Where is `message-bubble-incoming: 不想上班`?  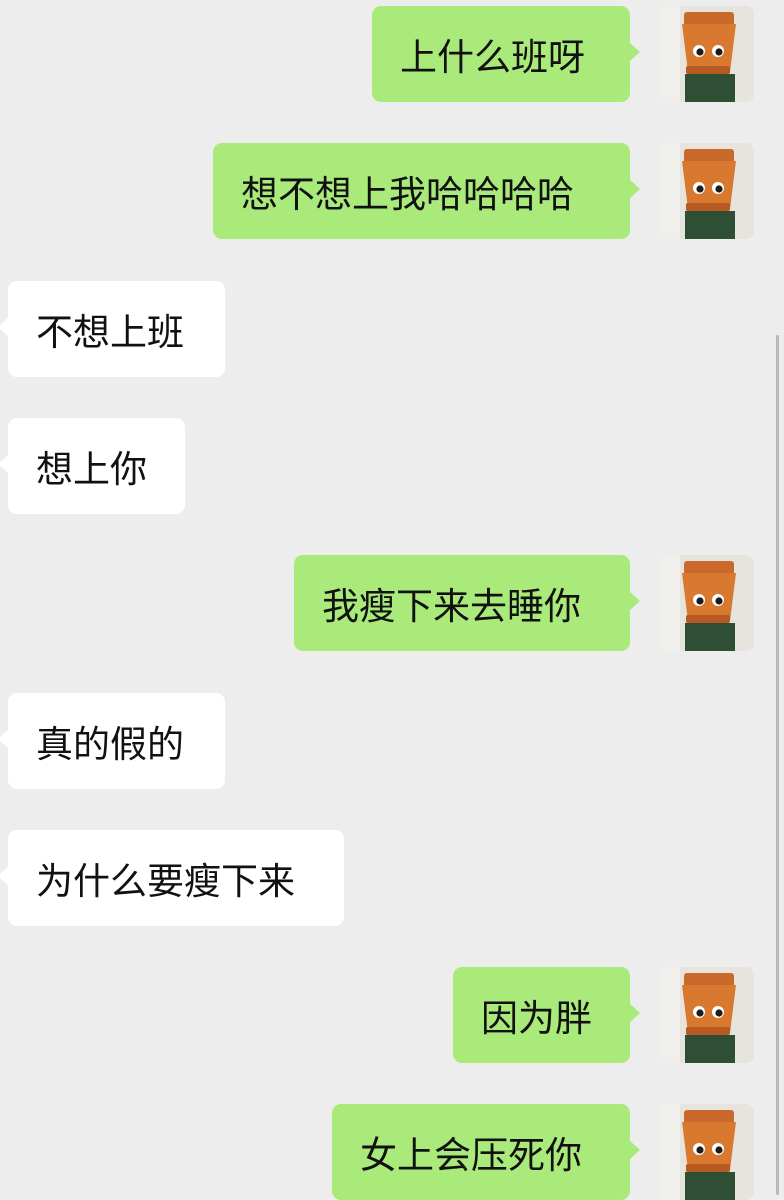 message-bubble-incoming: 不想上班 is located at coordinates (112, 329).